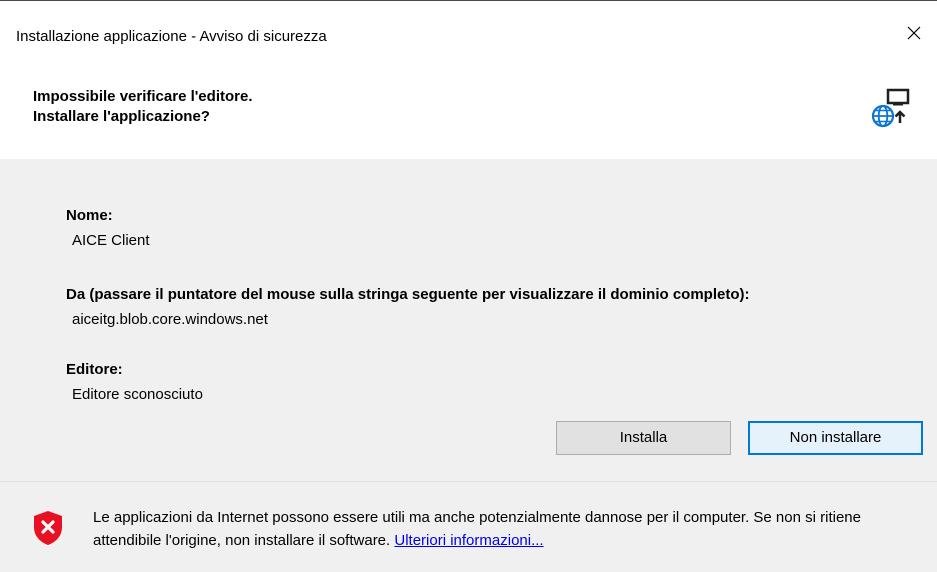 The image size is (937, 572). I want to click on name-label: Nome:, so click(89, 215).